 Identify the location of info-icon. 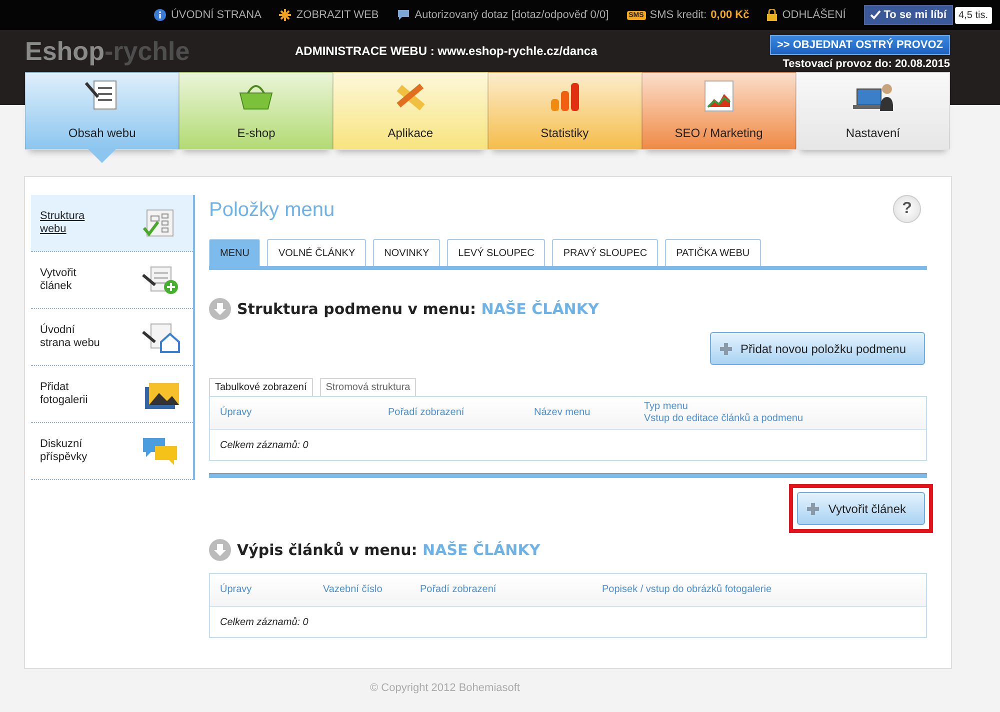
(160, 15).